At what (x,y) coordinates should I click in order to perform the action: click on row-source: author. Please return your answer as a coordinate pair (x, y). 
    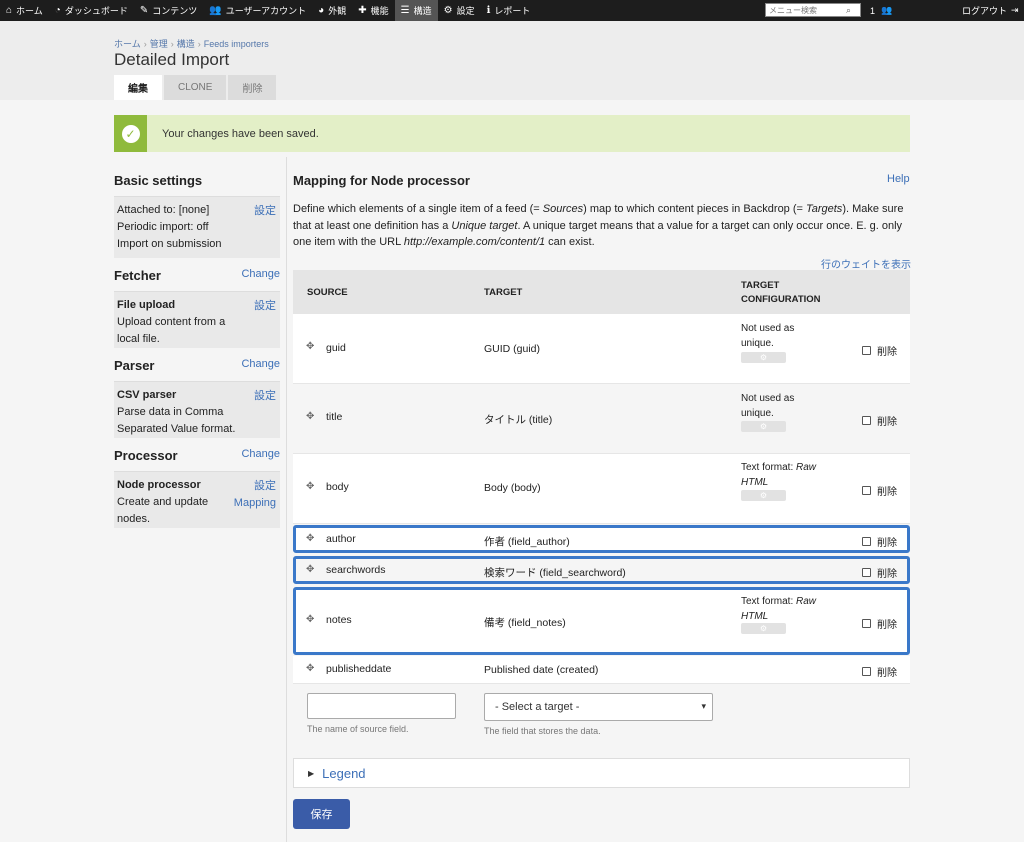
    Looking at the image, I should click on (341, 539).